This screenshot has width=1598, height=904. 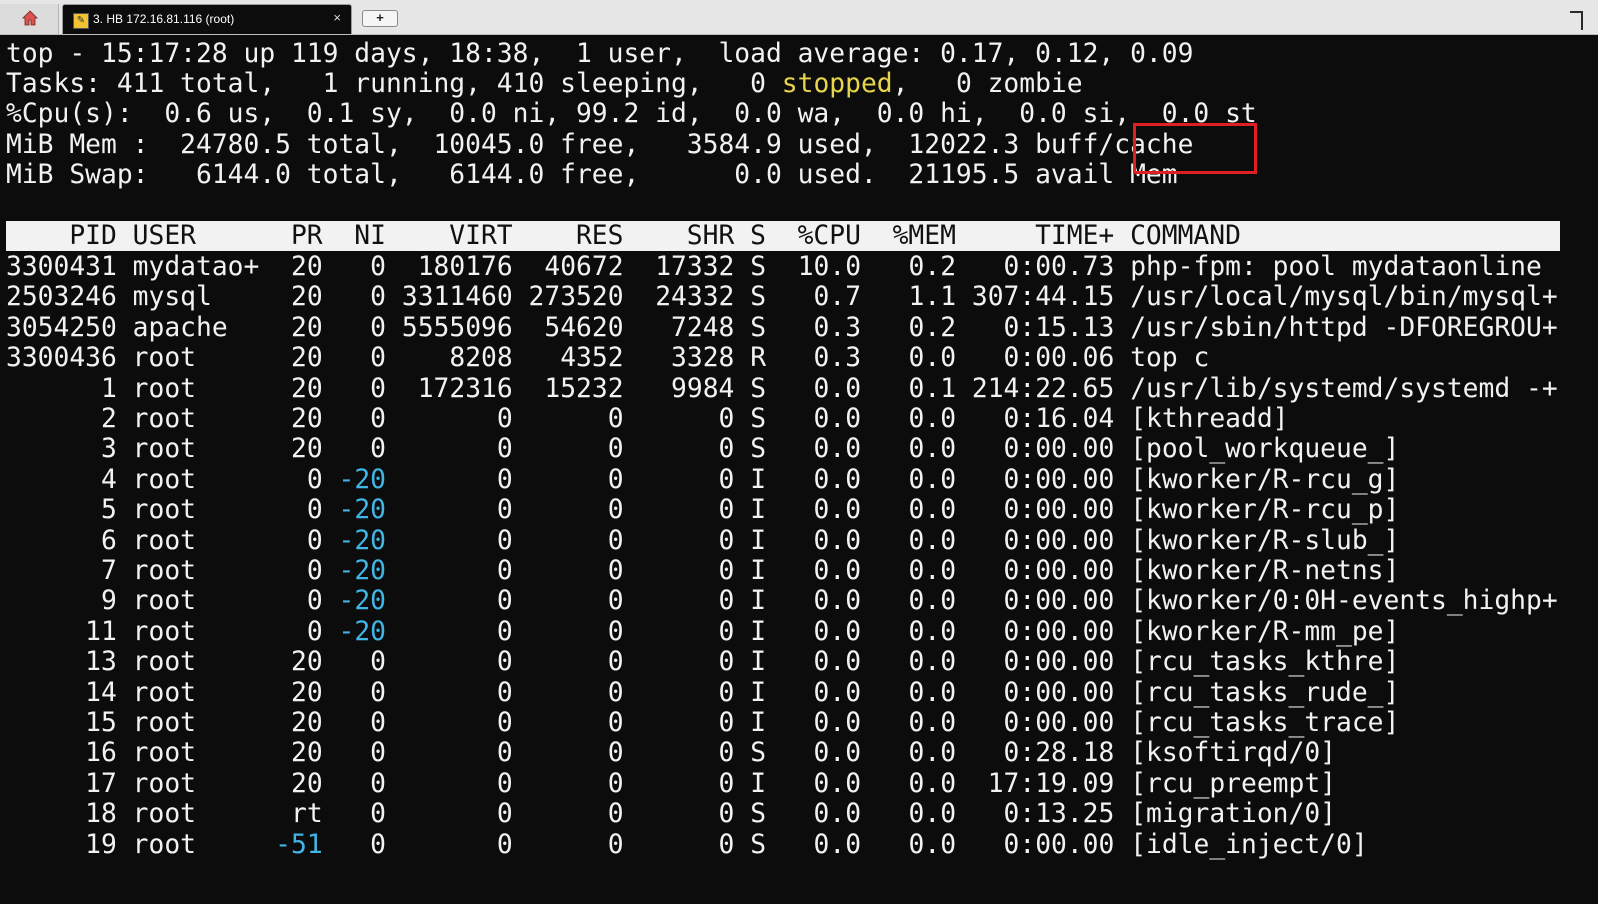 I want to click on cell-cmd: [ksoftirqd/0], so click(x=1233, y=753).